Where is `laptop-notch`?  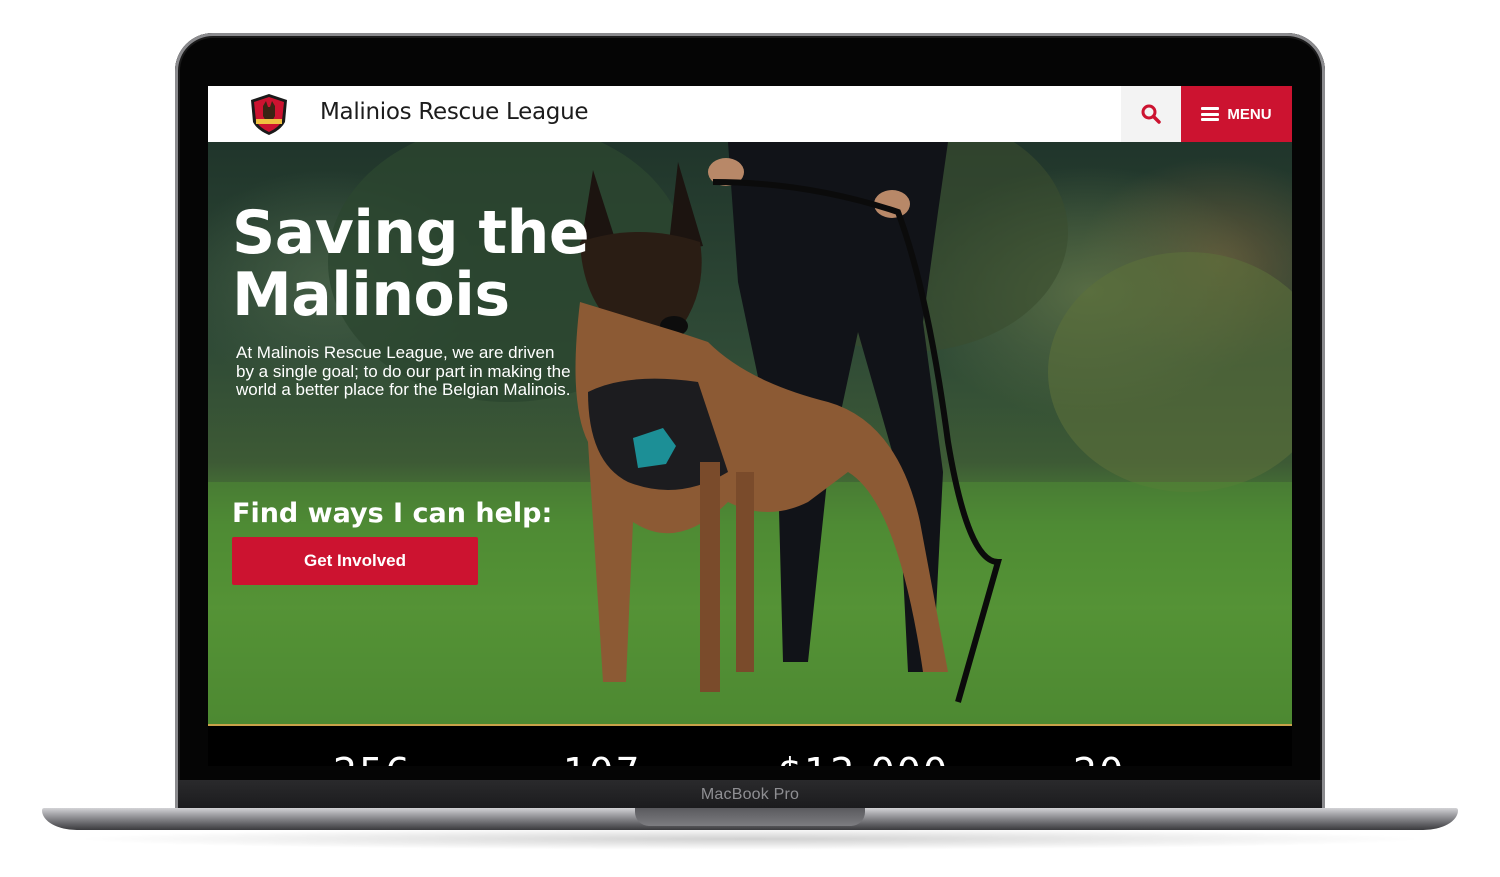
laptop-notch is located at coordinates (750, 817).